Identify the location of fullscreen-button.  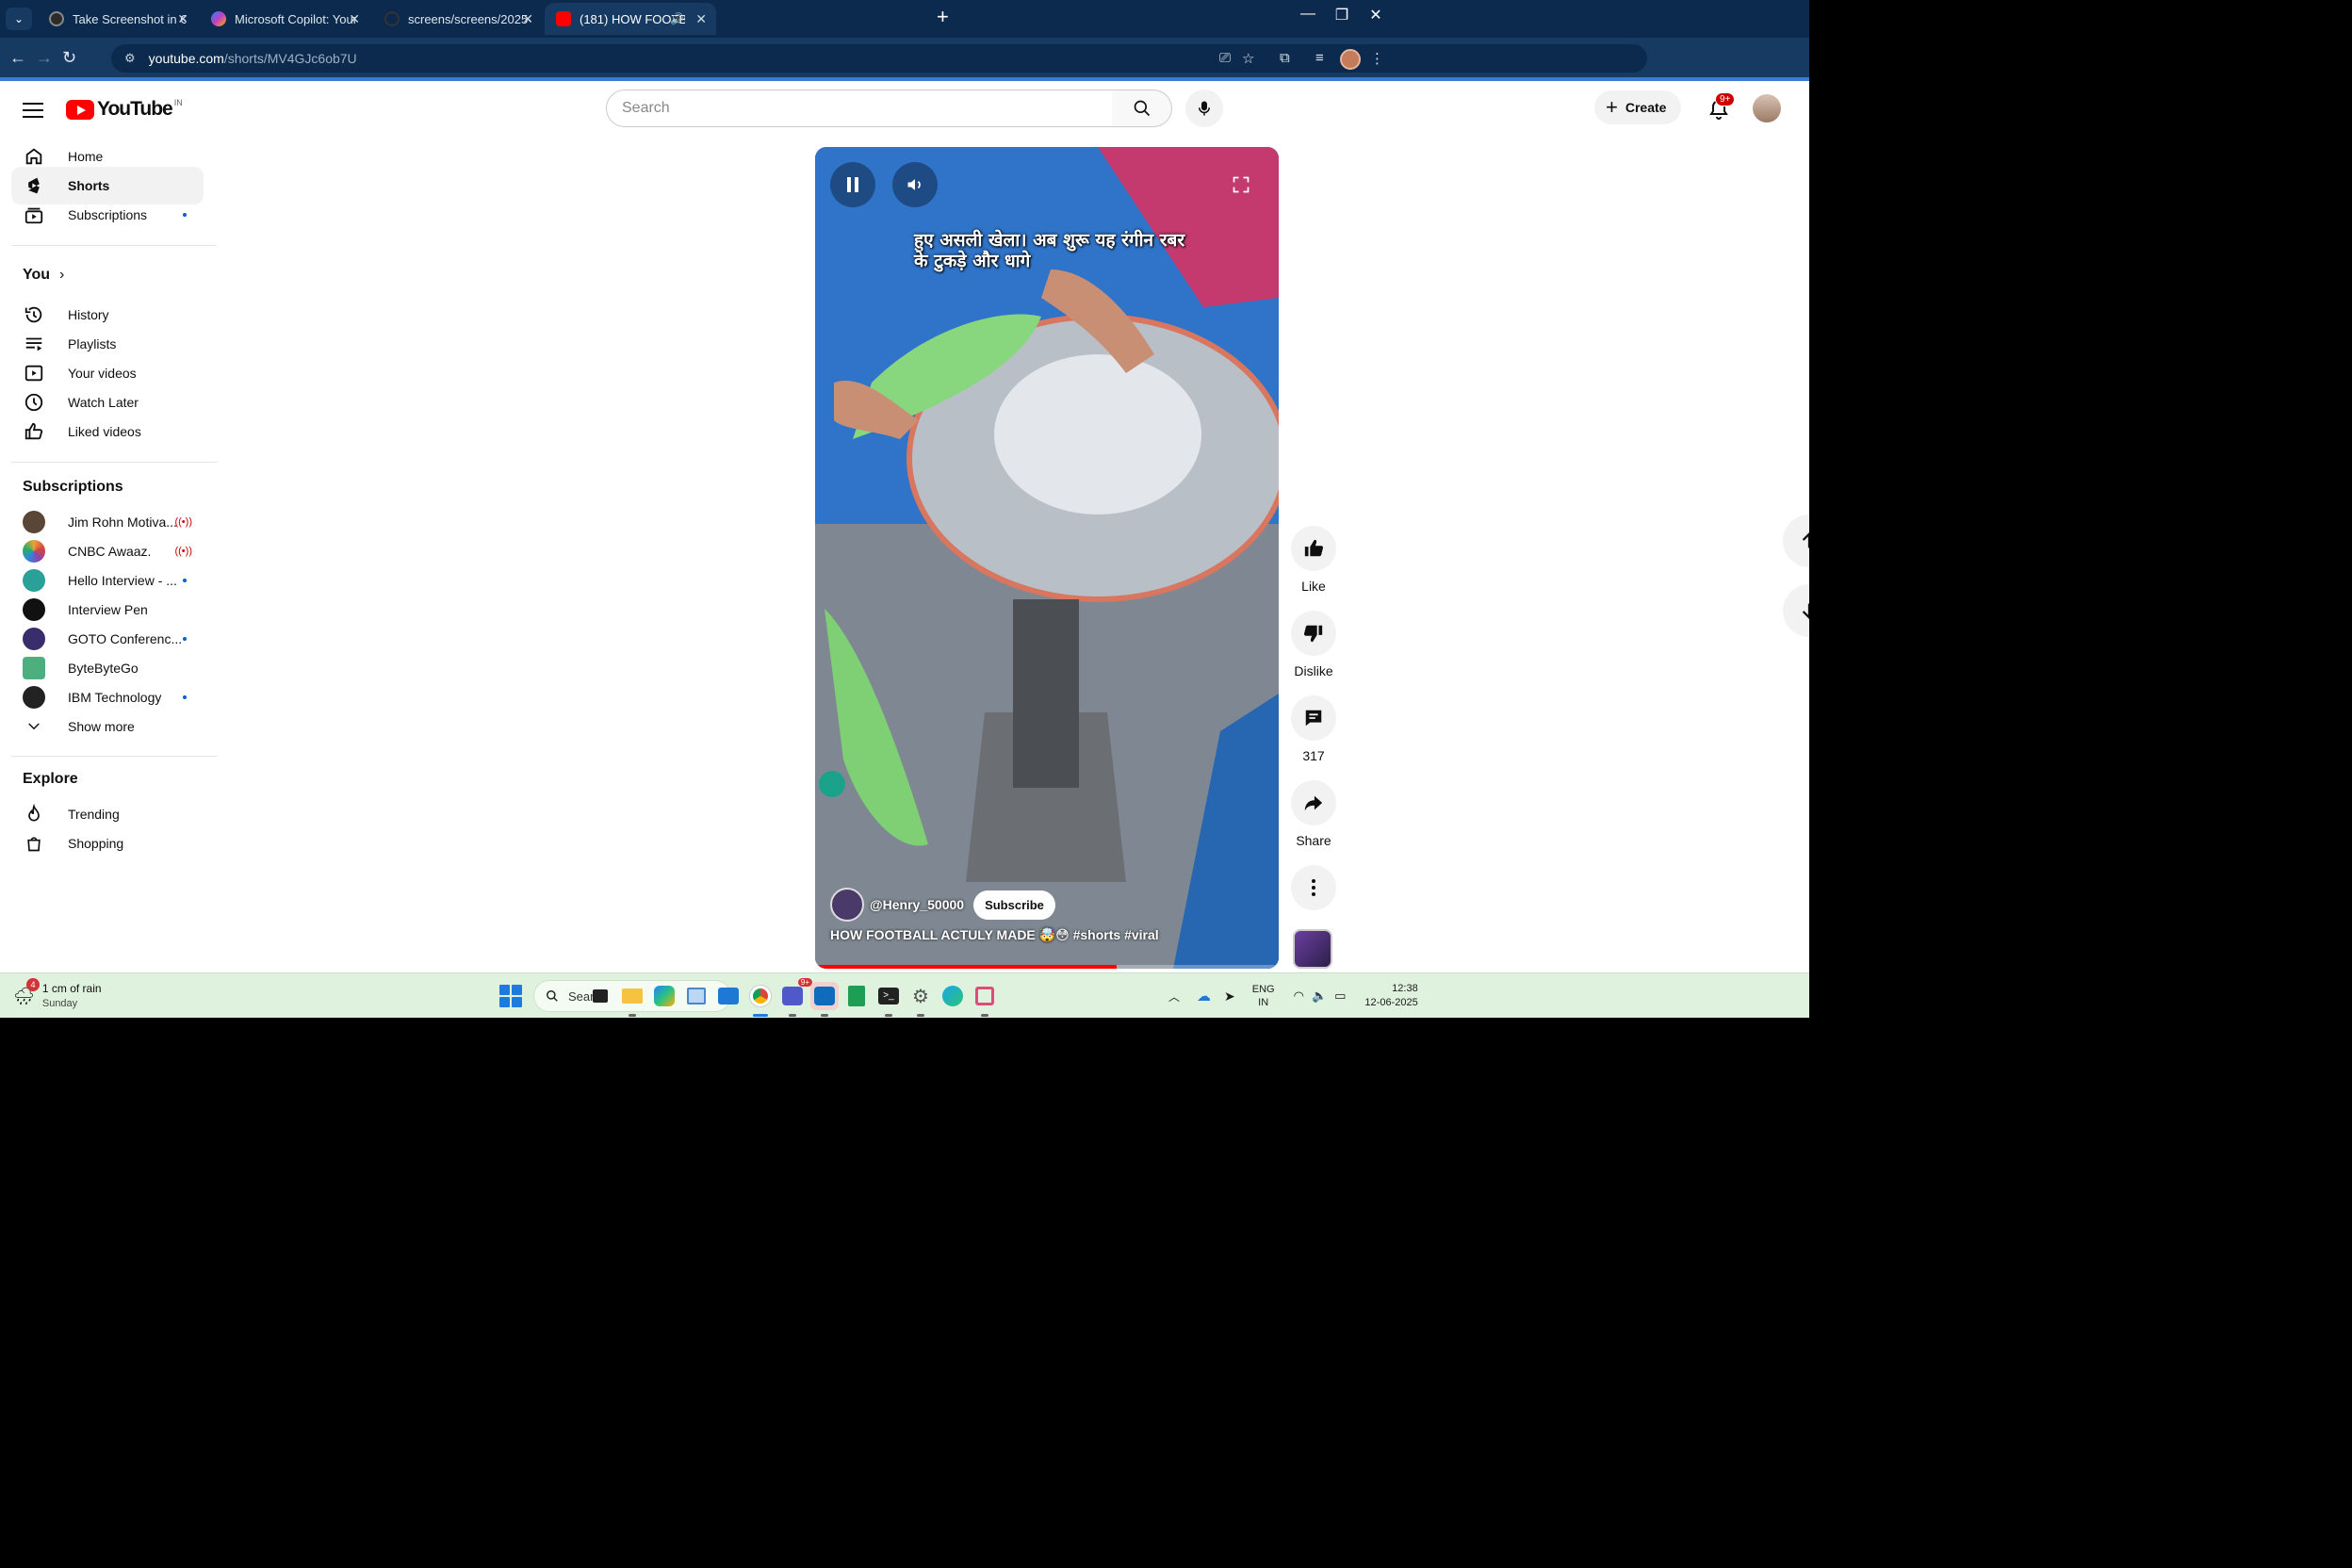
(1241, 184).